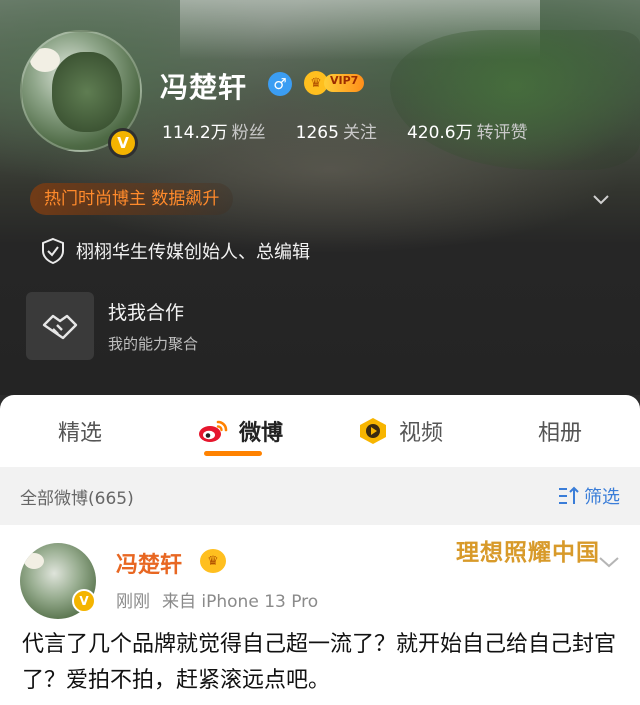 The height and width of the screenshot is (705, 640). What do you see at coordinates (359, 133) in the screenshot?
I see `stat-following-label: 关注` at bounding box center [359, 133].